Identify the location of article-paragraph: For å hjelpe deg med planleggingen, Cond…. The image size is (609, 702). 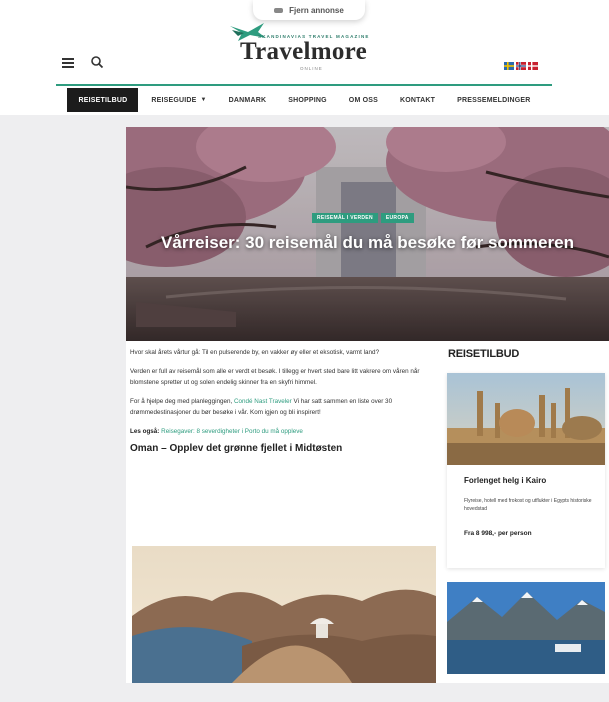
(283, 407).